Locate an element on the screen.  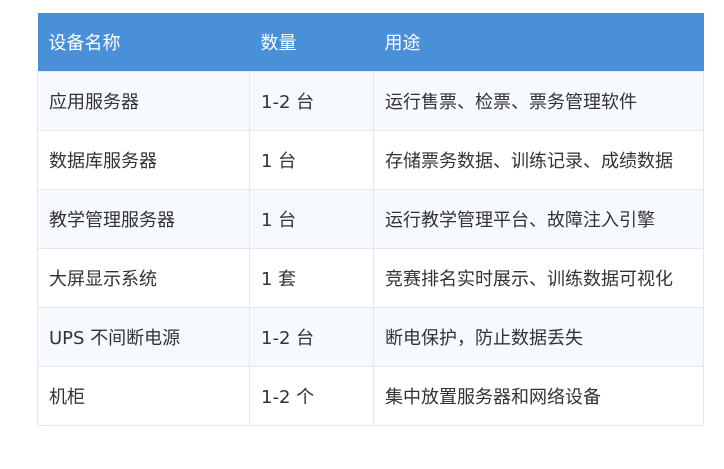
cell-device-name: UPS 不间断电源 is located at coordinates (143, 337).